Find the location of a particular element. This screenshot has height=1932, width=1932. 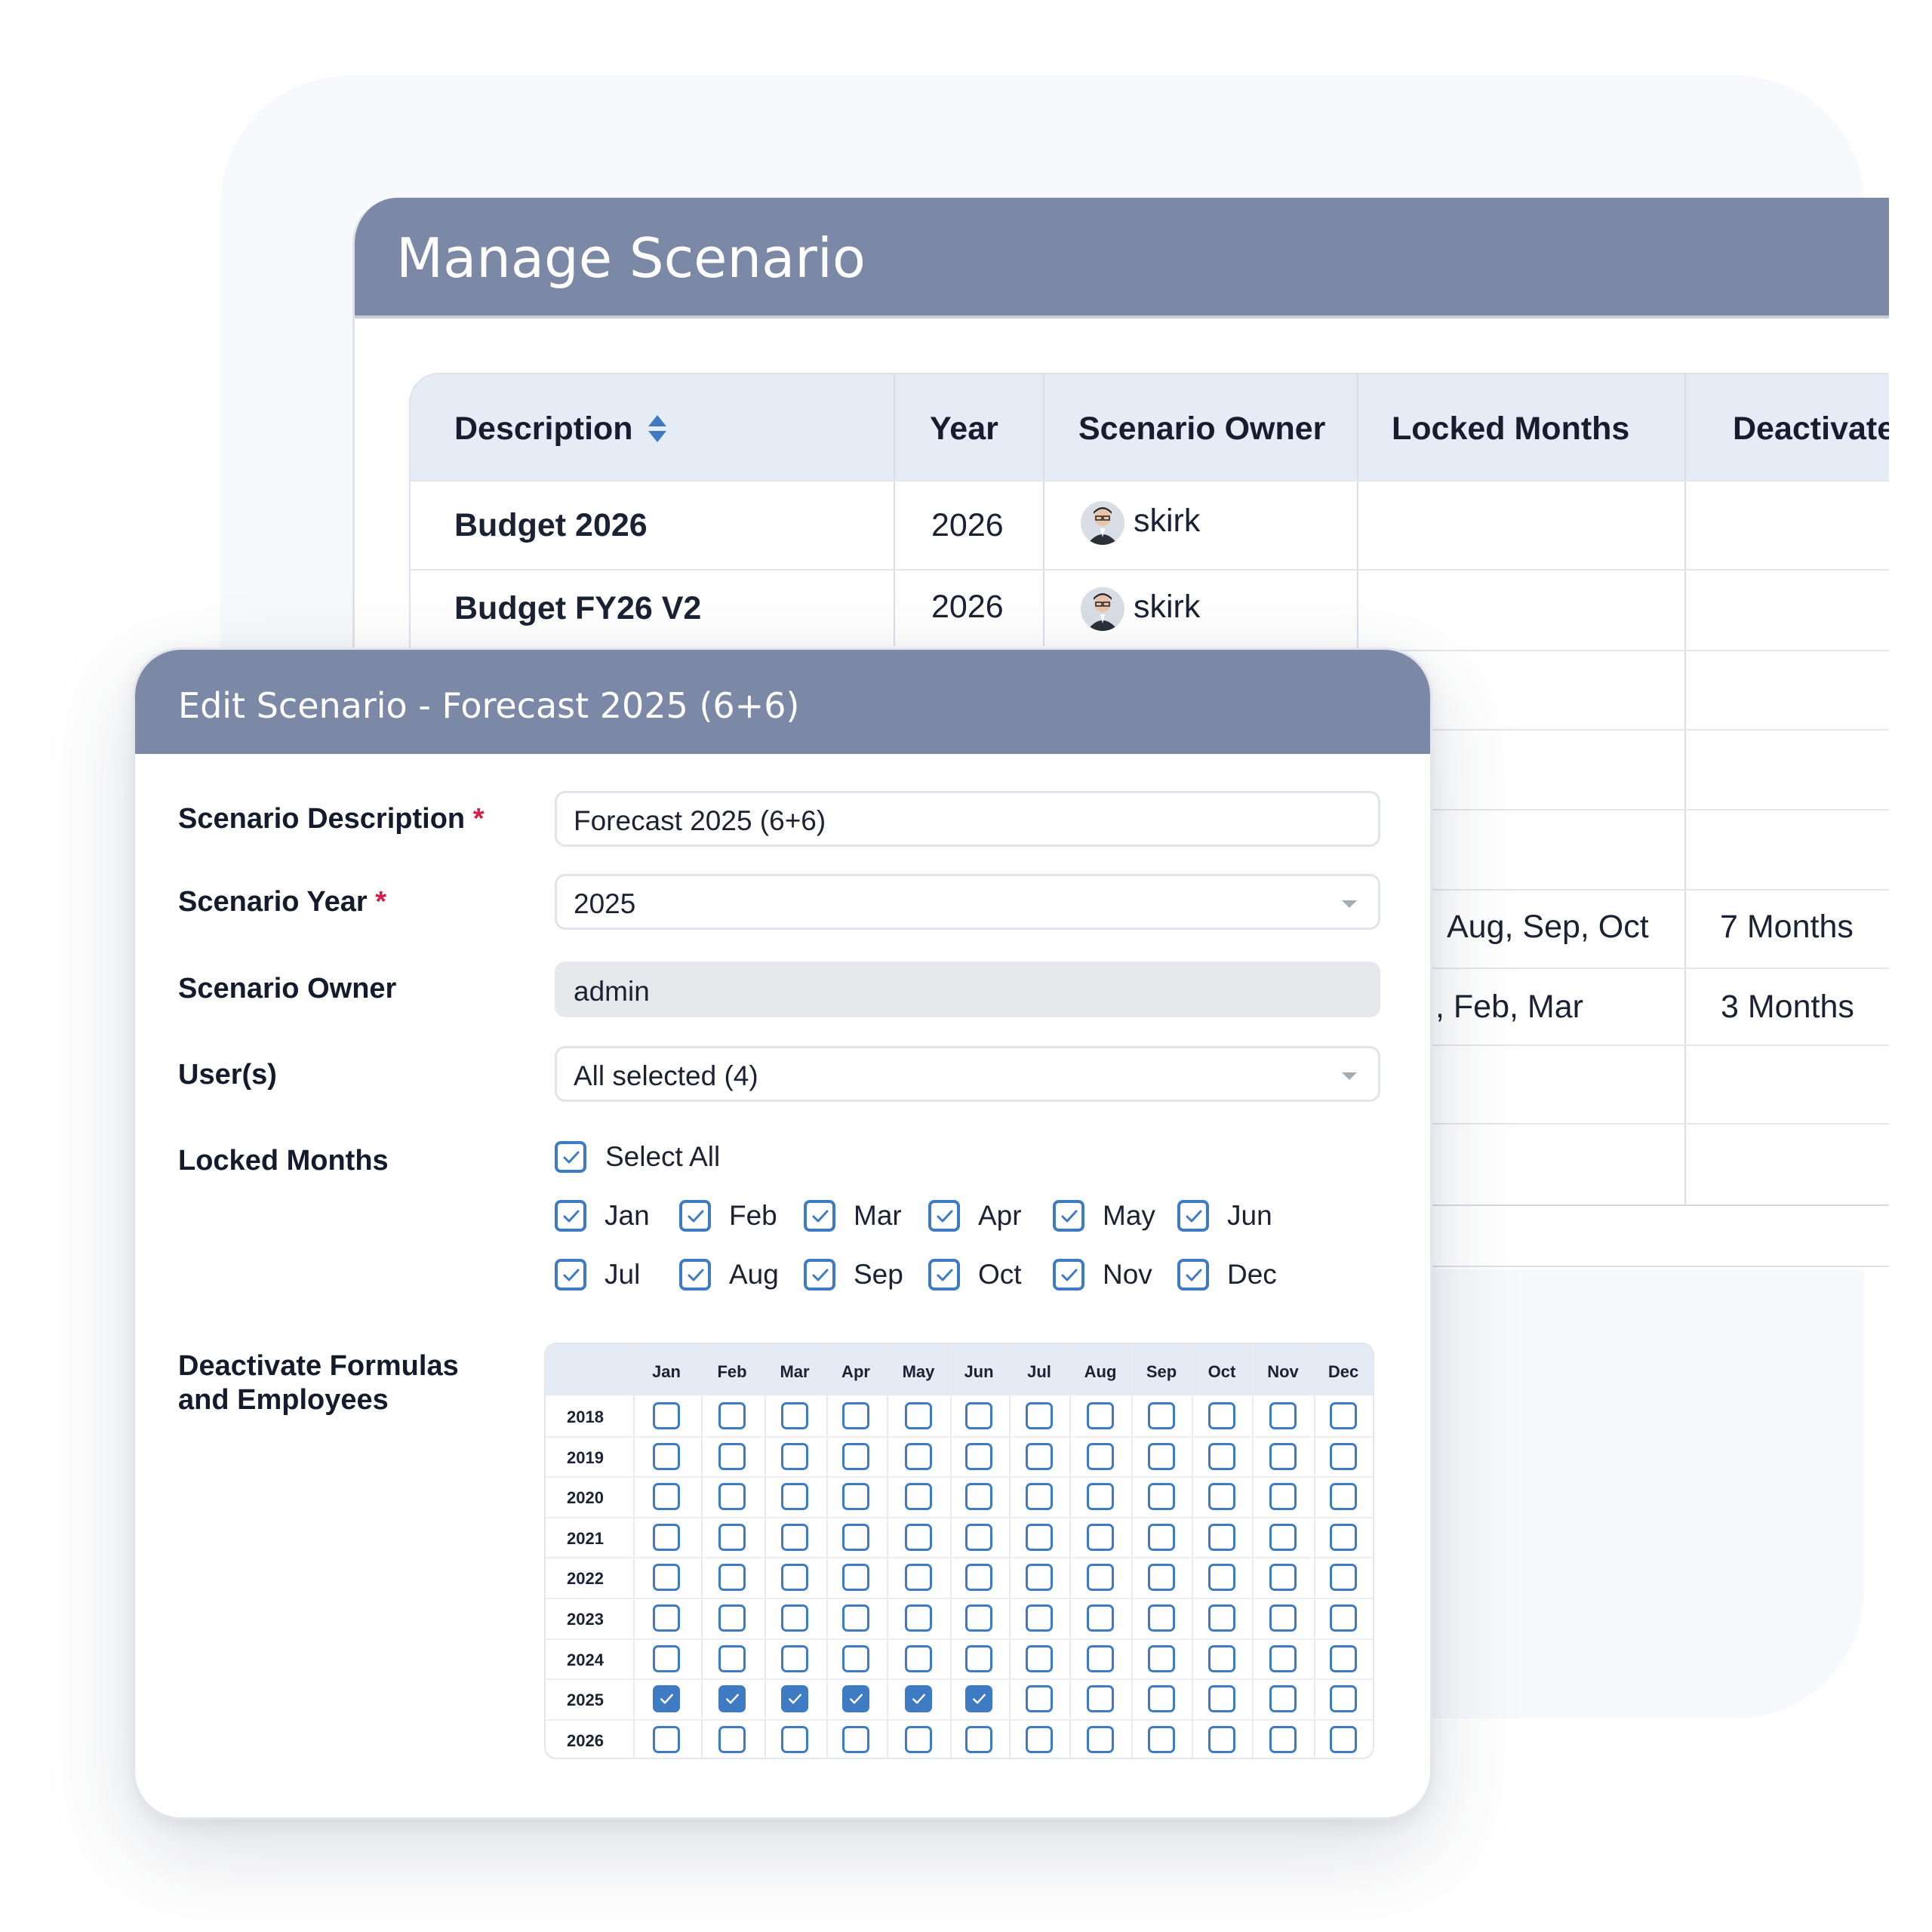

month-checkbox-sep is located at coordinates (819, 1275).